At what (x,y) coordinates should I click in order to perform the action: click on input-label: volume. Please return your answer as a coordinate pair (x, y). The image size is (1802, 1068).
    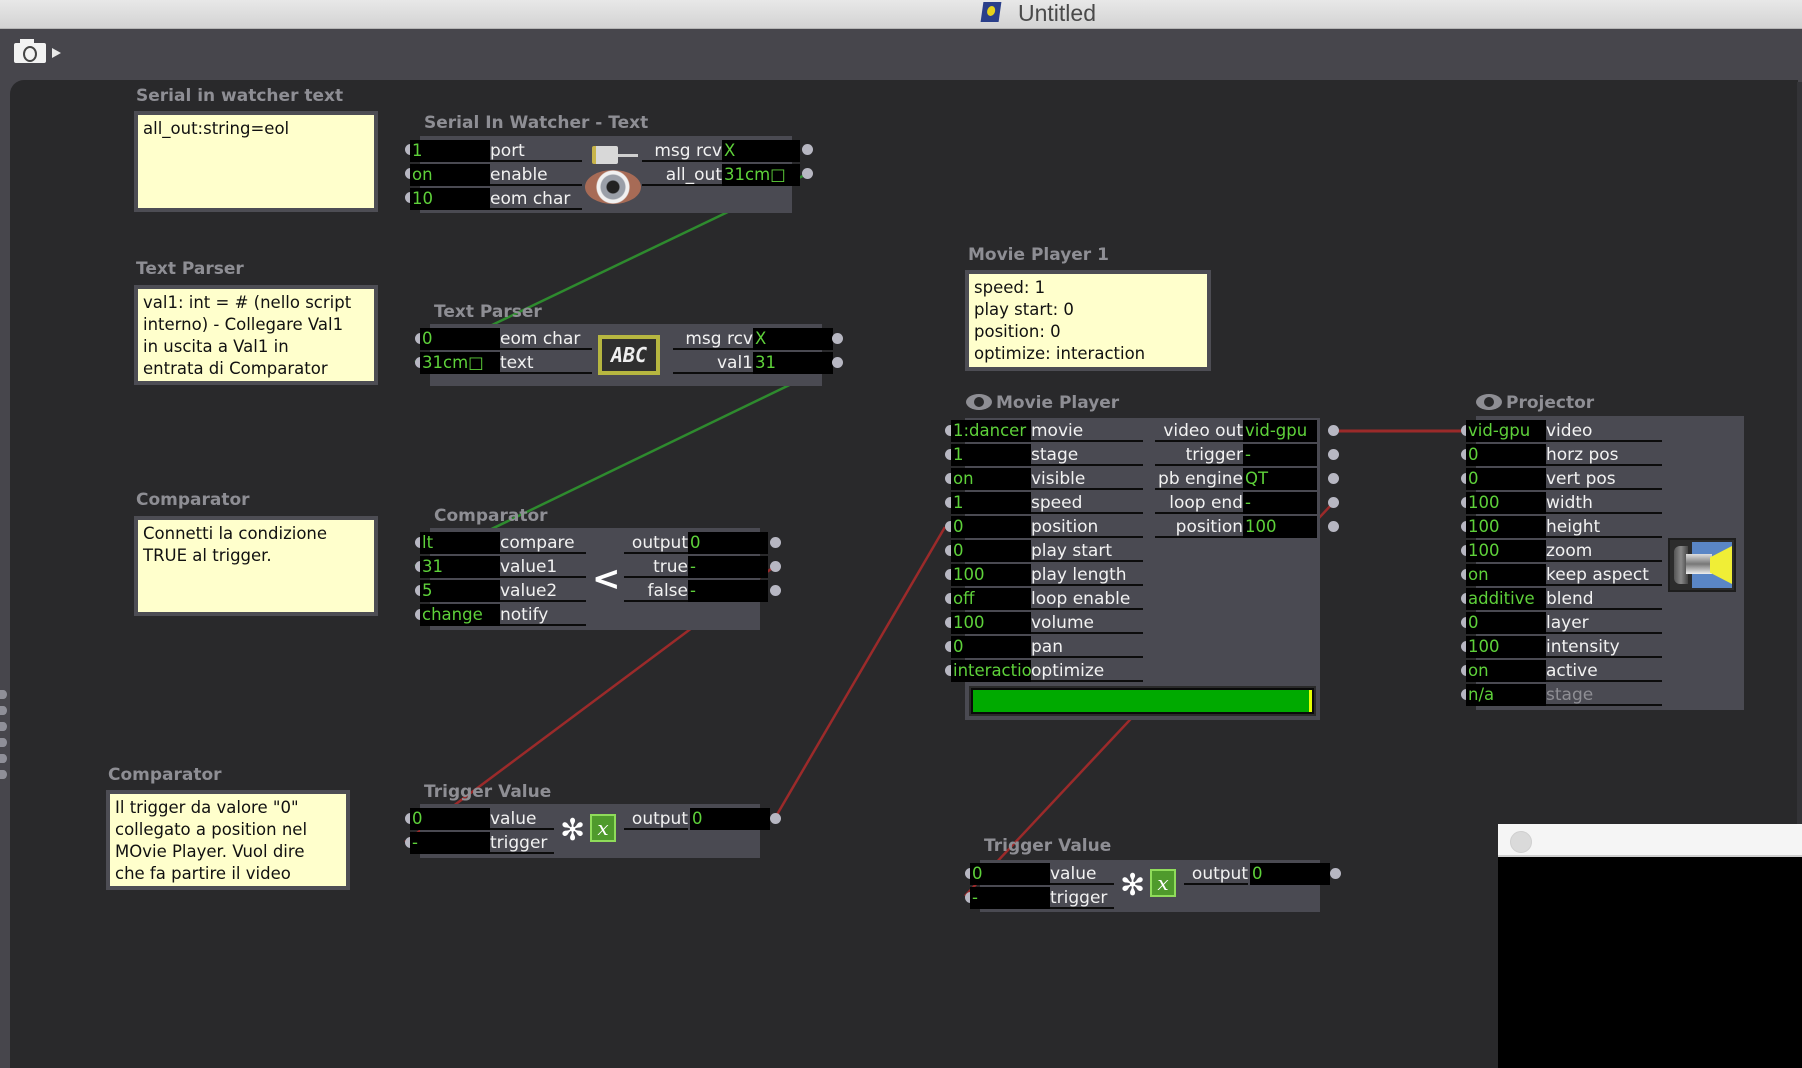
    Looking at the image, I should click on (1087, 623).